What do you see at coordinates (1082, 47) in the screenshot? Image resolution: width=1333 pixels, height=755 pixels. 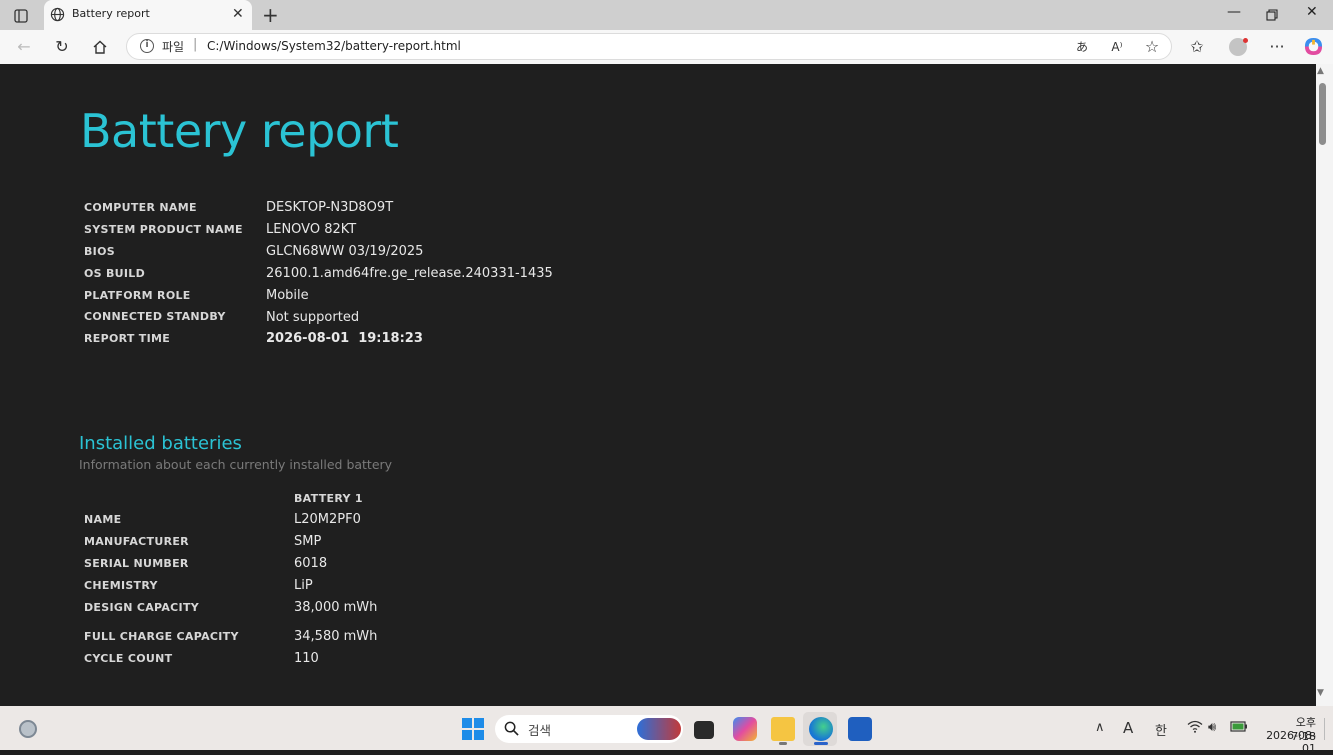 I see `translate-icon: あ` at bounding box center [1082, 47].